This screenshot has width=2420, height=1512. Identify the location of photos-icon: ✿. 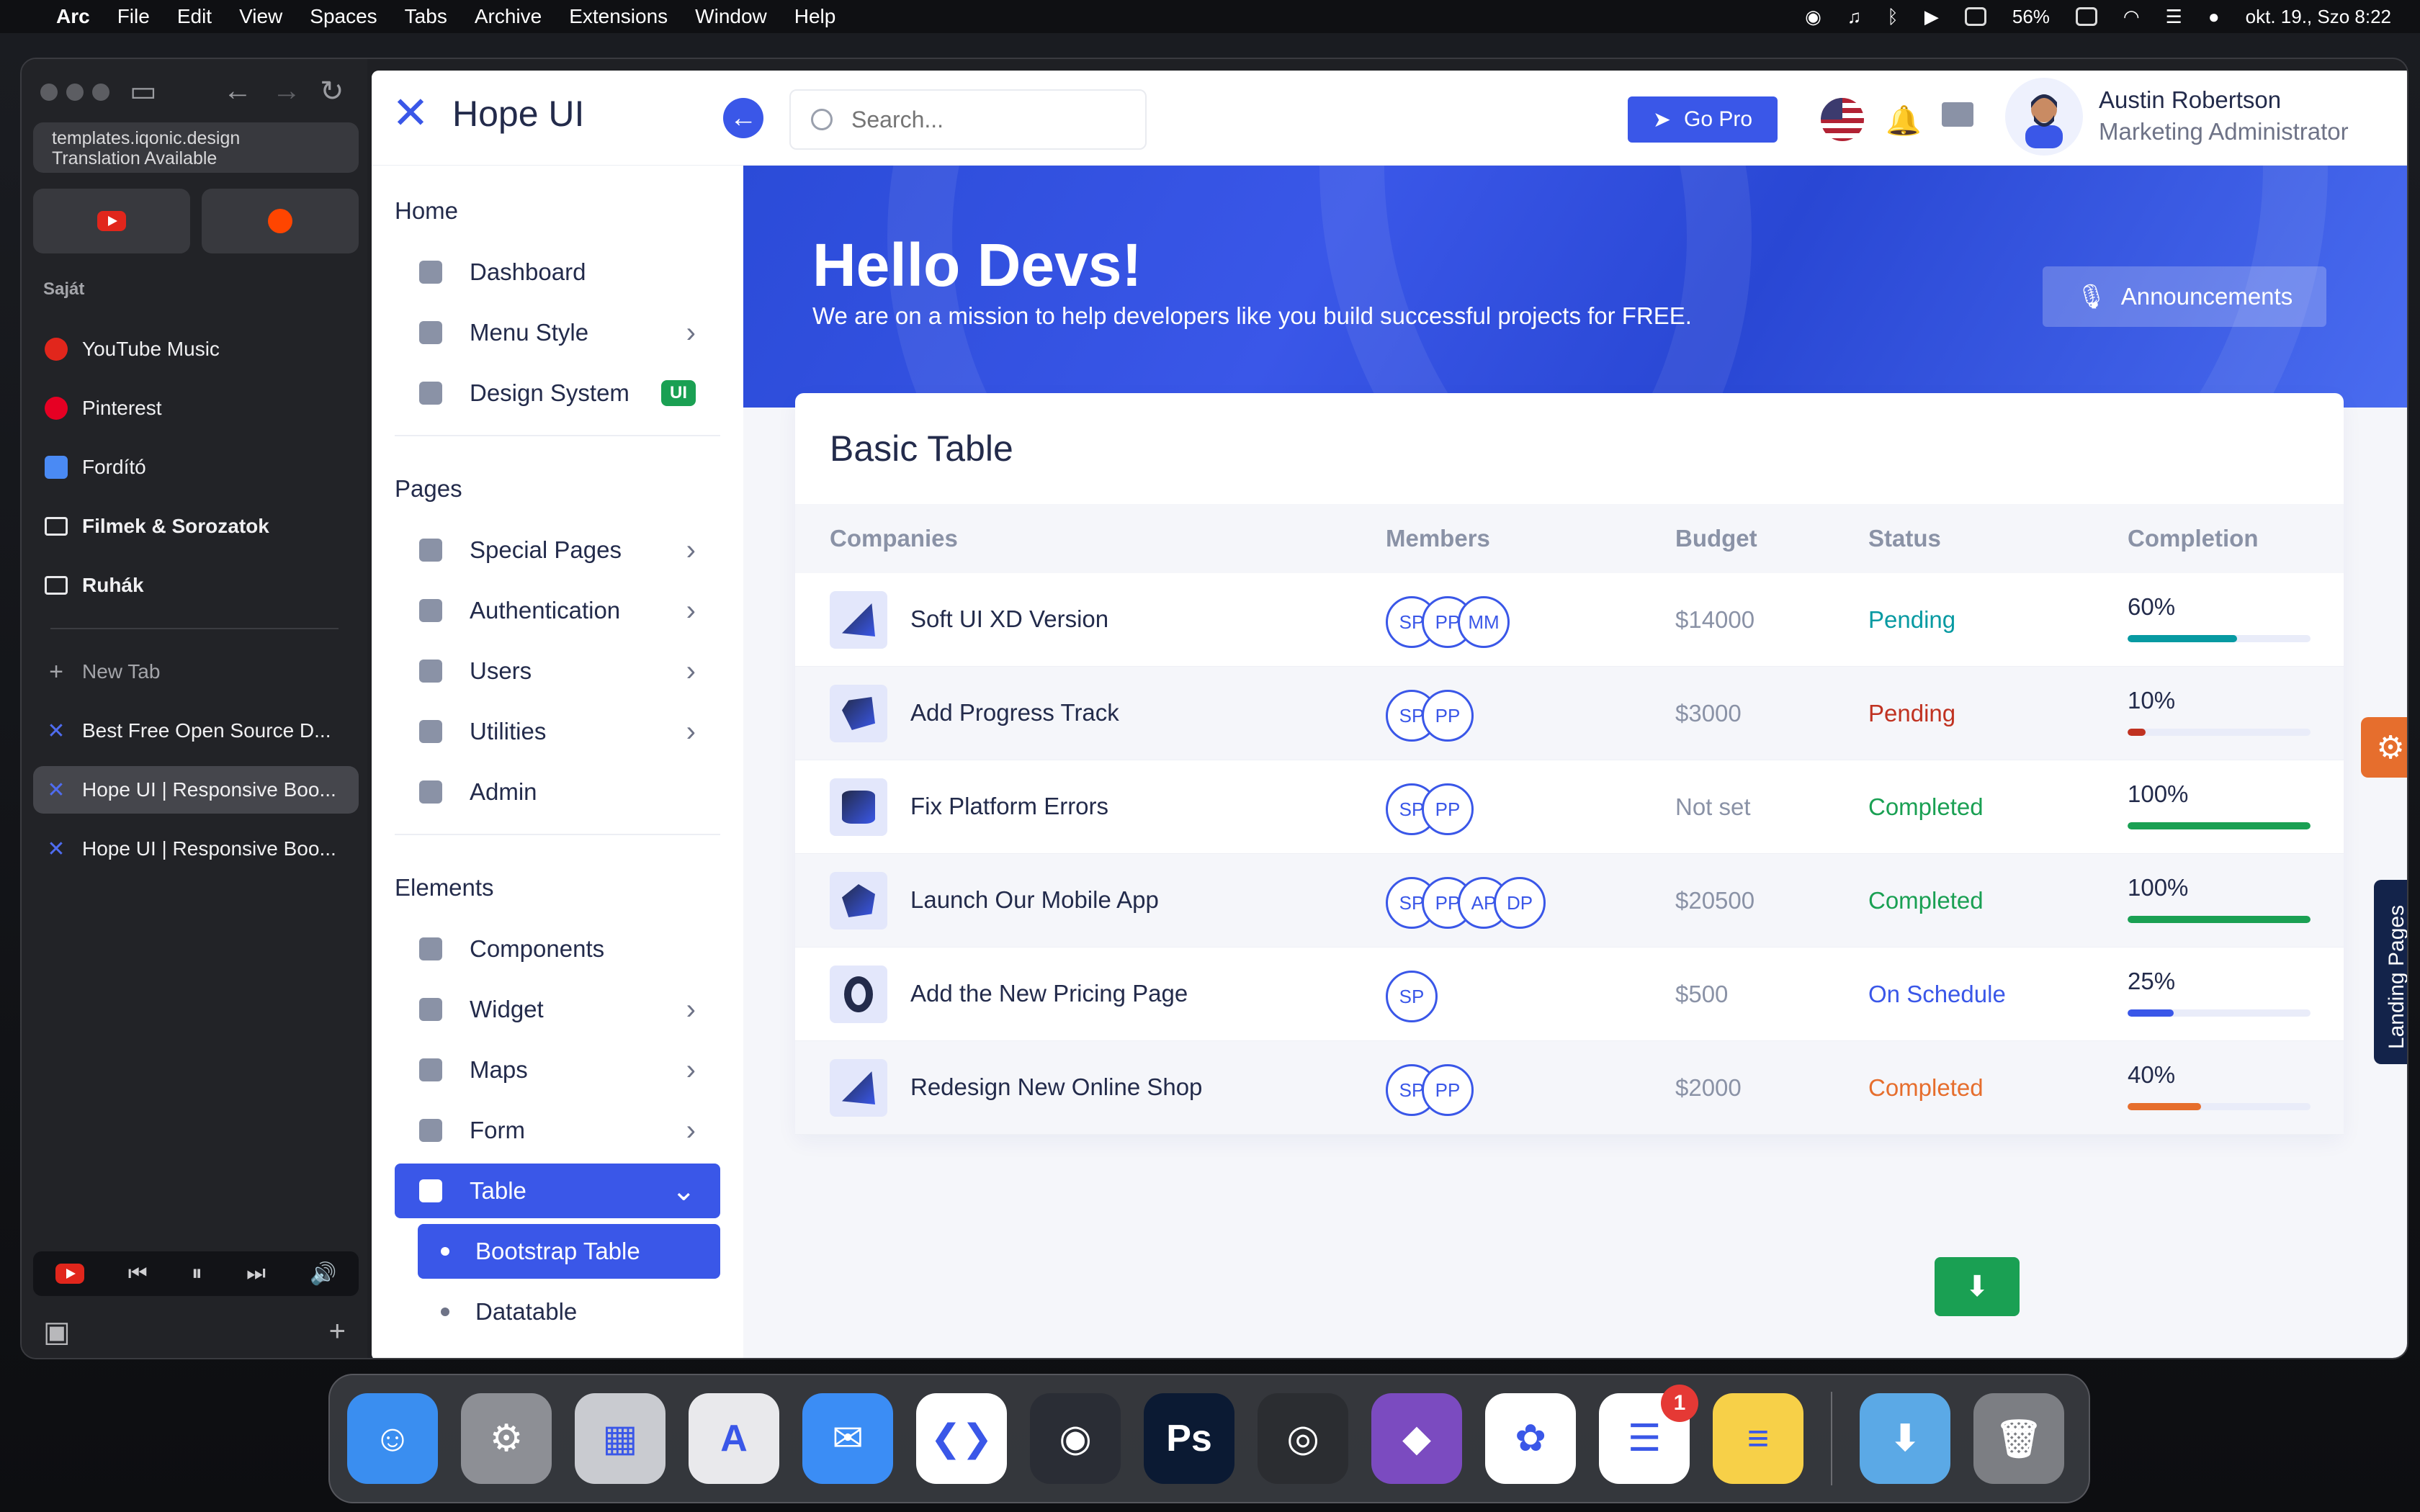
(1530, 1438).